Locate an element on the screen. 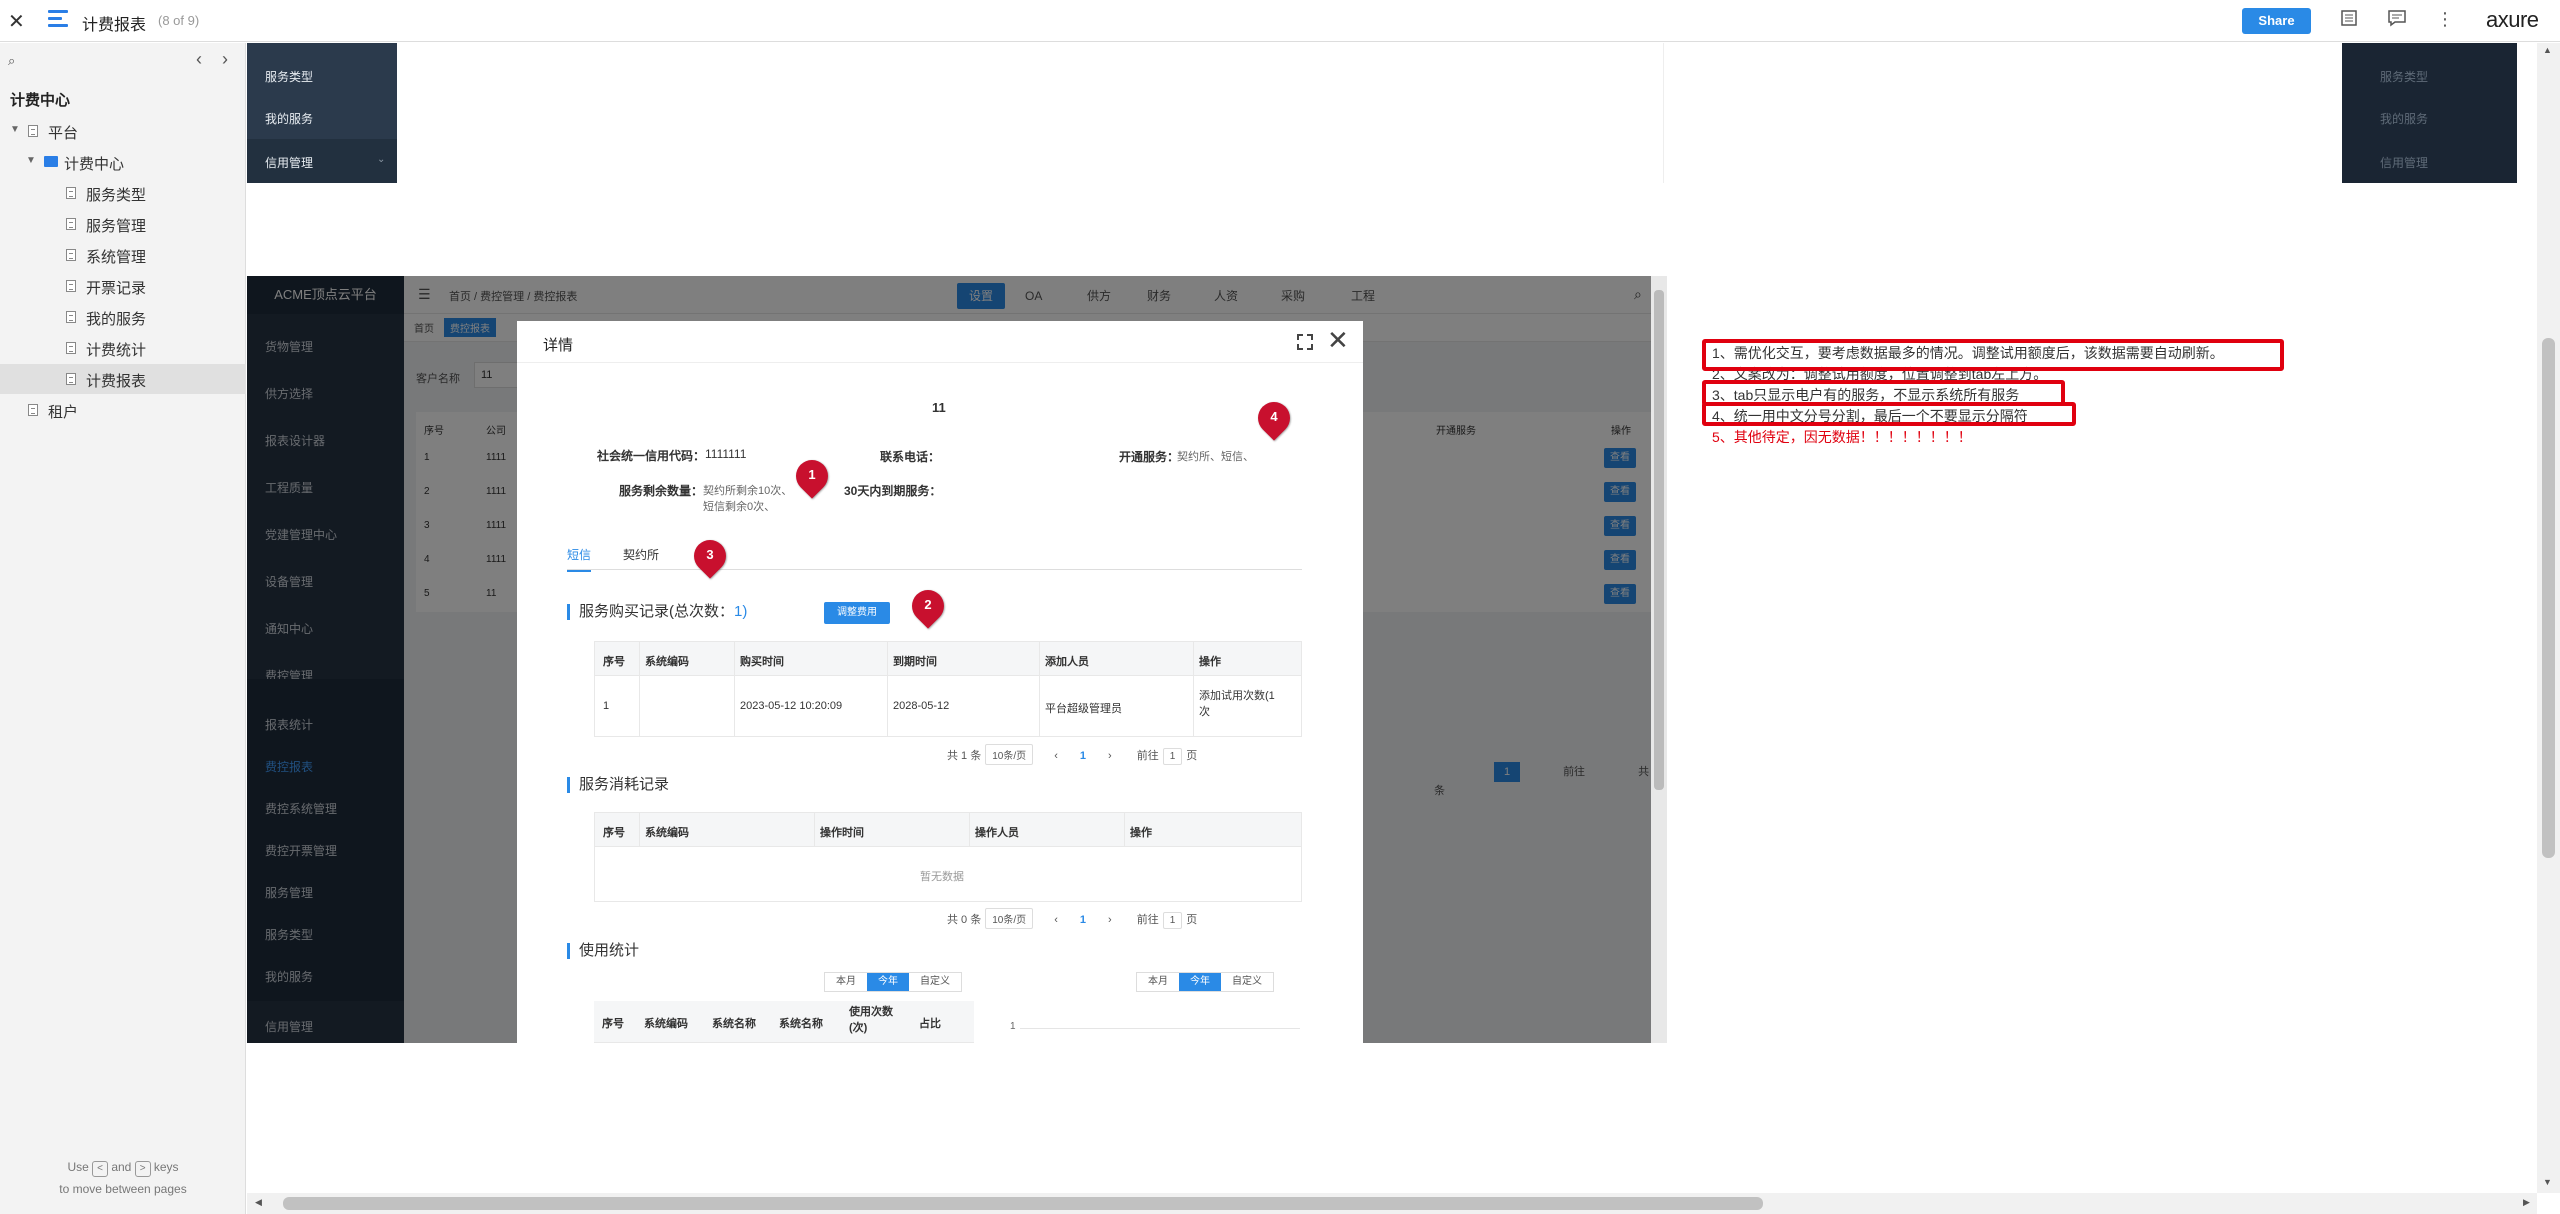 The width and height of the screenshot is (2560, 1214). vertical-scrollbar: ▲ ▼ is located at coordinates (2548, 618).